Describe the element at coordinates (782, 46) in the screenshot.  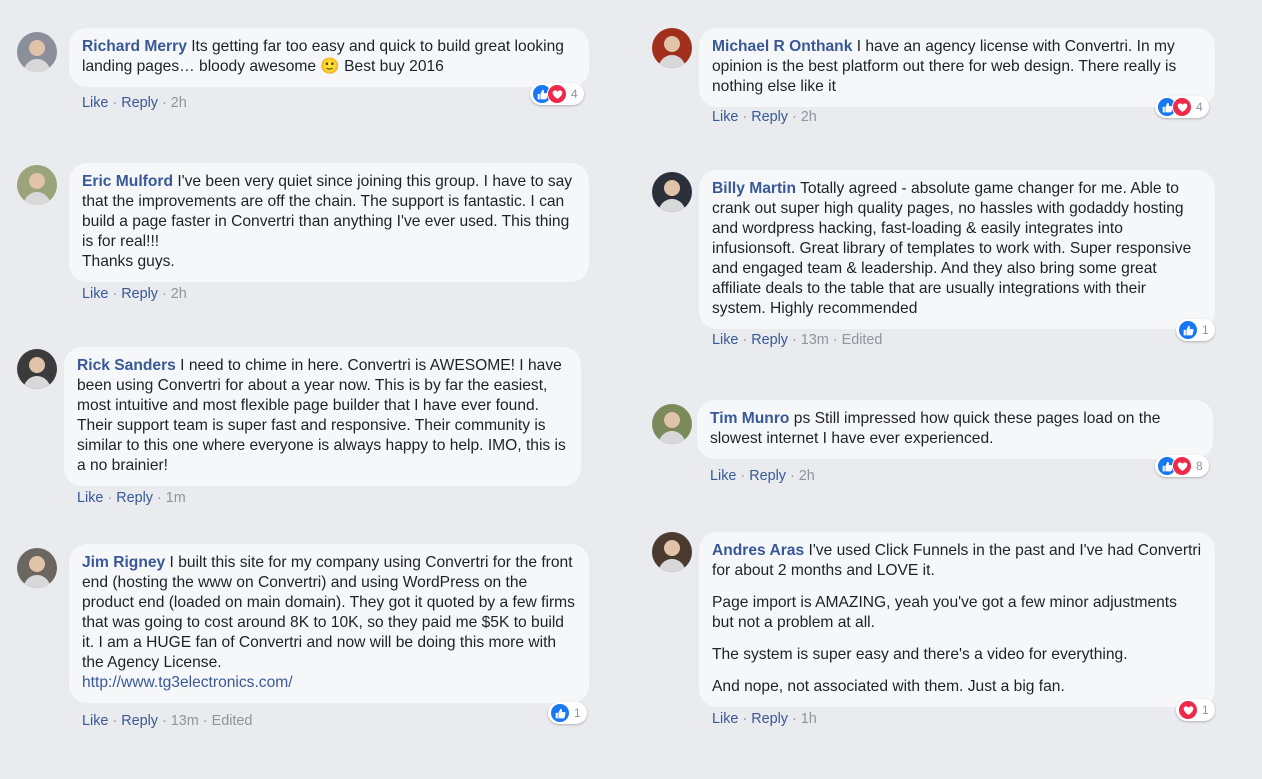
I see `author-name: Michael R Onthank` at that location.